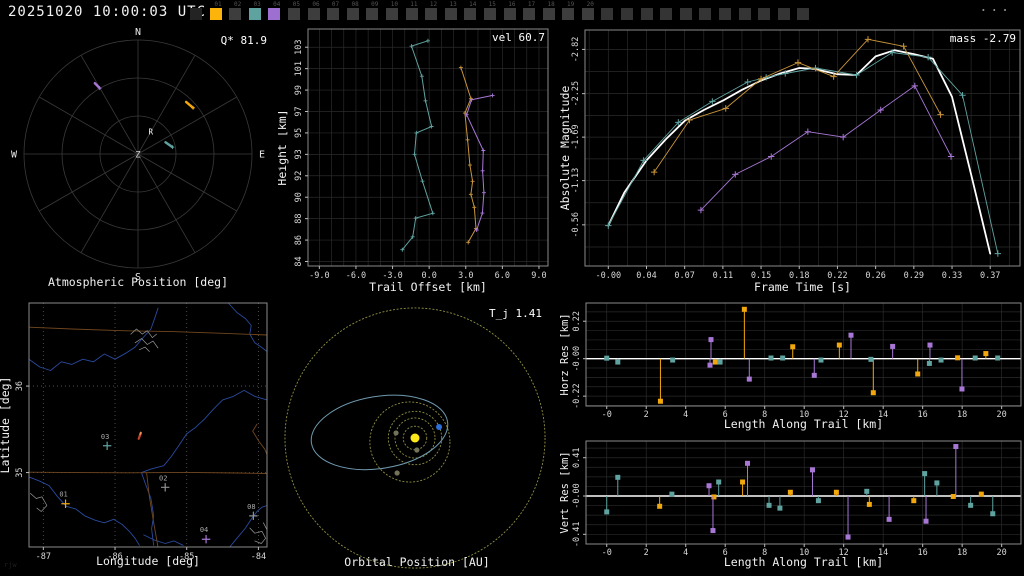  Describe the element at coordinates (431, 10) in the screenshot. I see `station-indicator-12: 12` at that location.